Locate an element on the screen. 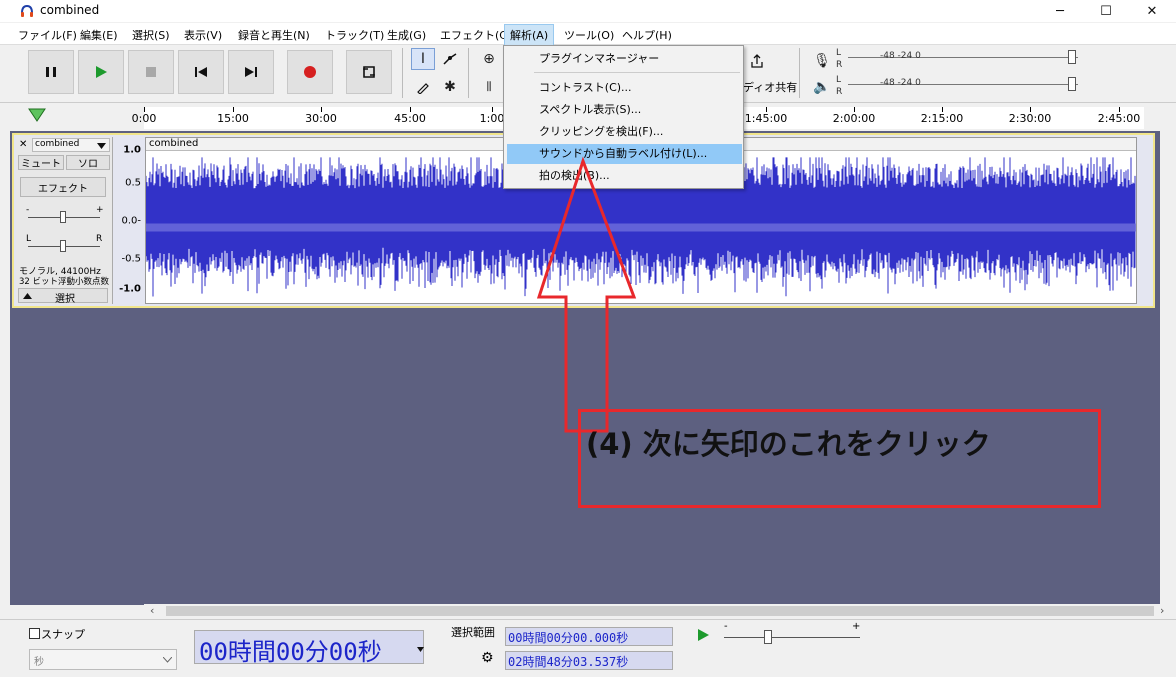 The width and height of the screenshot is (1176, 677). selection-tool: I is located at coordinates (423, 59).